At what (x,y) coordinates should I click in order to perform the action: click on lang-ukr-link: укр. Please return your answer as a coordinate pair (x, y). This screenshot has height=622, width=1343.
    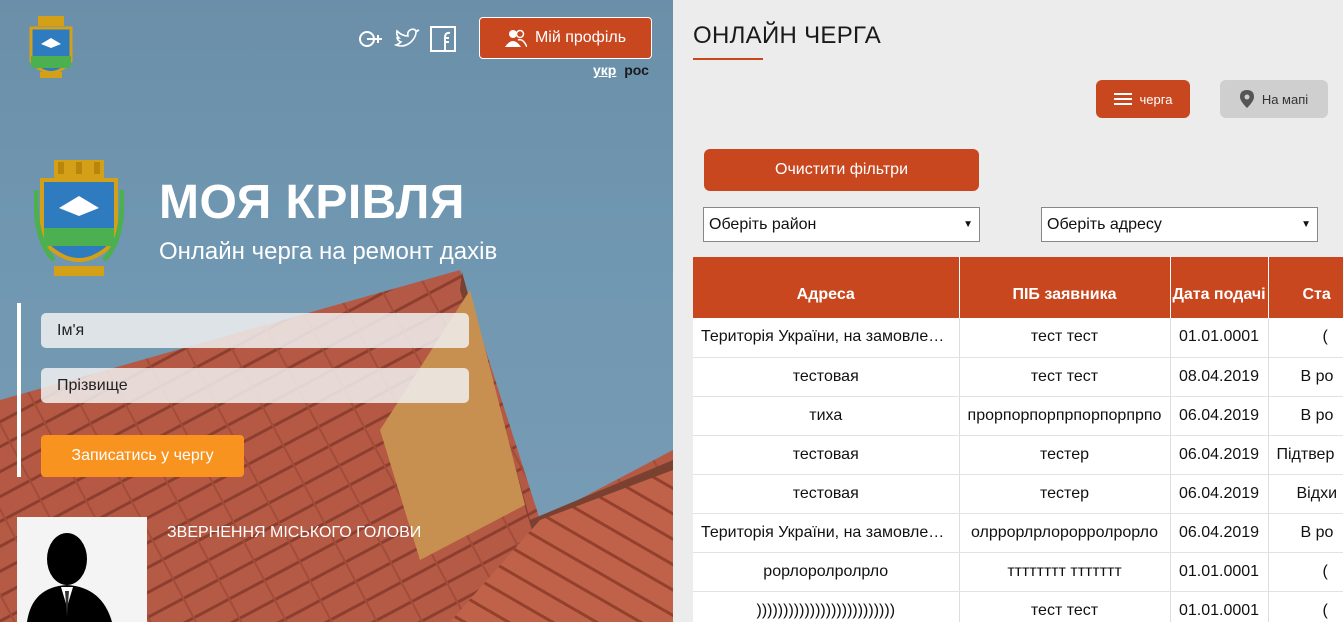
    Looking at the image, I should click on (604, 70).